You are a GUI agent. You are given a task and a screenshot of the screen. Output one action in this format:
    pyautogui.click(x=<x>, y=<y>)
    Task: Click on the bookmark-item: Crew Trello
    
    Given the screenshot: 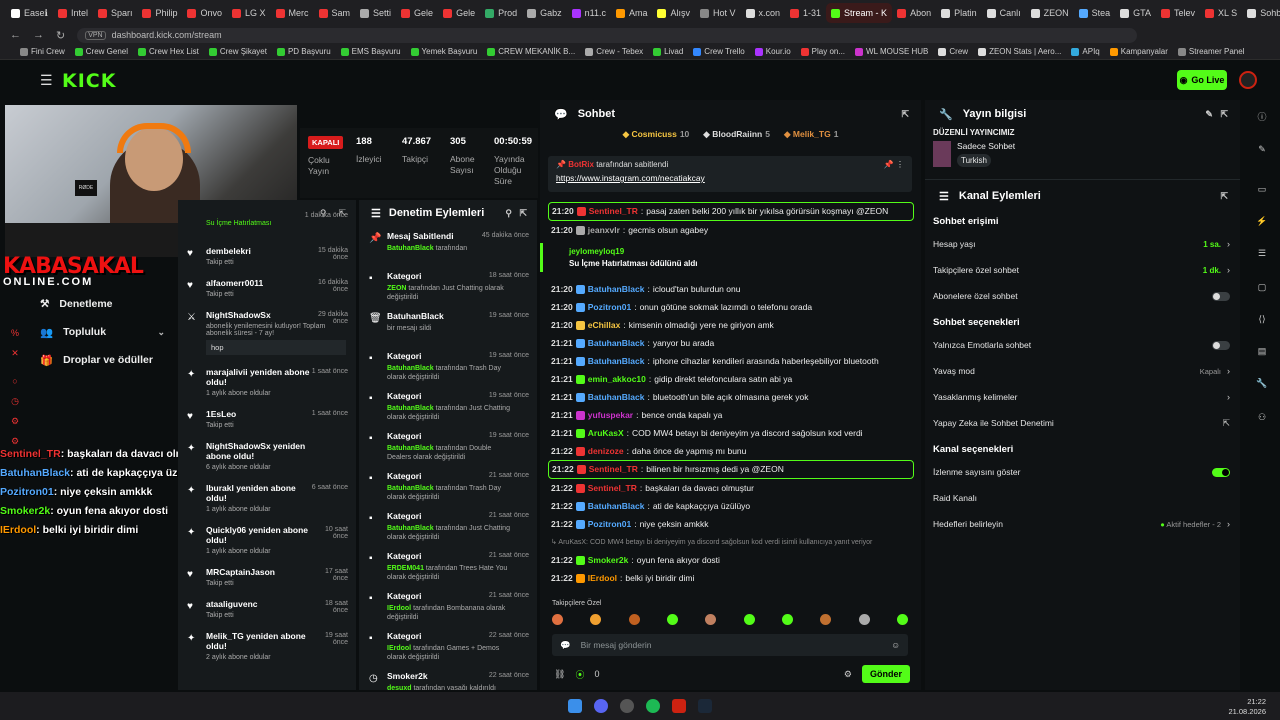 What is the action you would take?
    pyautogui.click(x=719, y=51)
    